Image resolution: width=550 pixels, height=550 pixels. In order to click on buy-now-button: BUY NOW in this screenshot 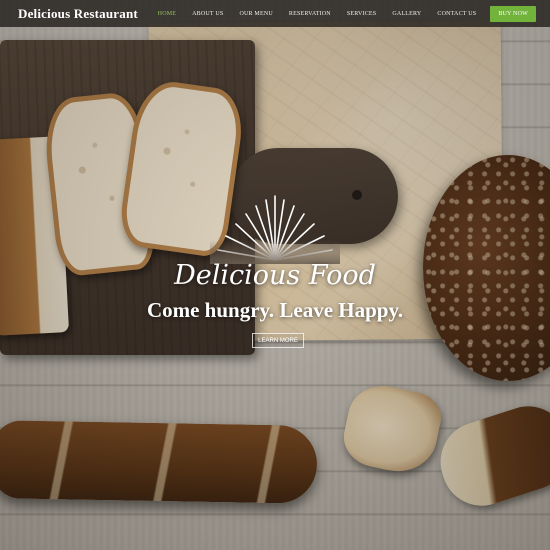, I will do `click(513, 13)`.